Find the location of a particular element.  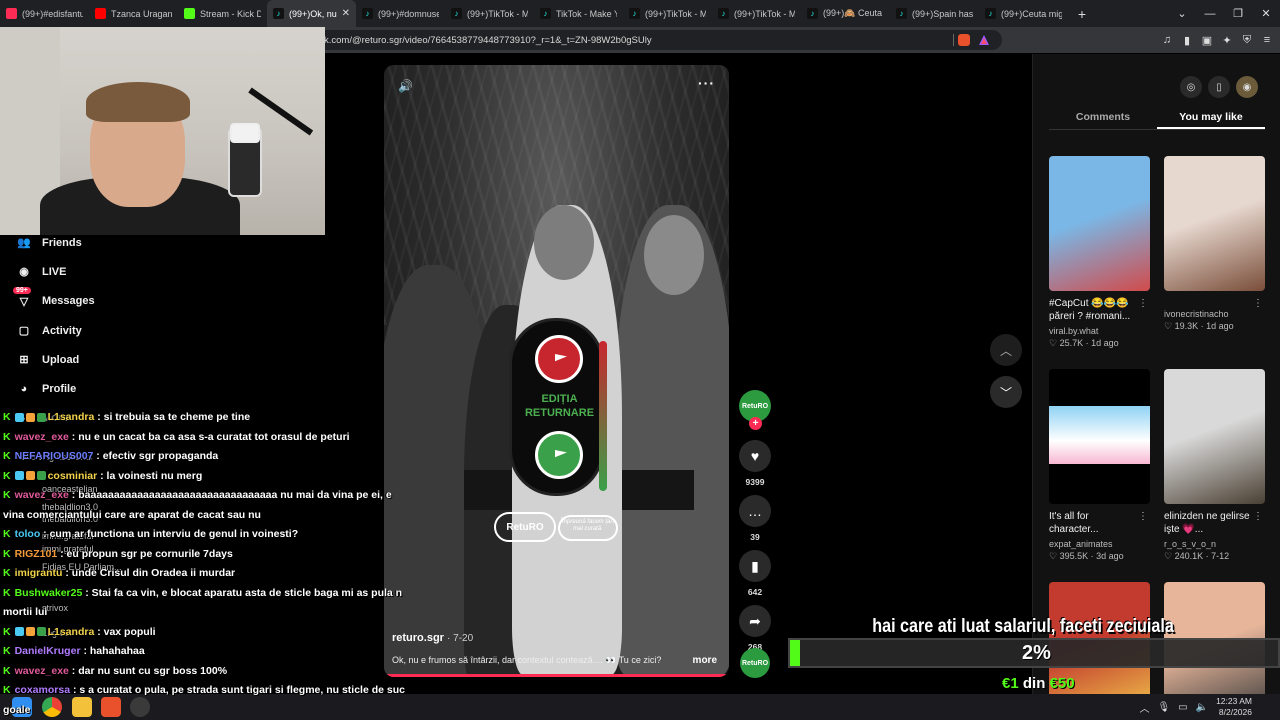

device-icon: ▯ is located at coordinates (1219, 87).